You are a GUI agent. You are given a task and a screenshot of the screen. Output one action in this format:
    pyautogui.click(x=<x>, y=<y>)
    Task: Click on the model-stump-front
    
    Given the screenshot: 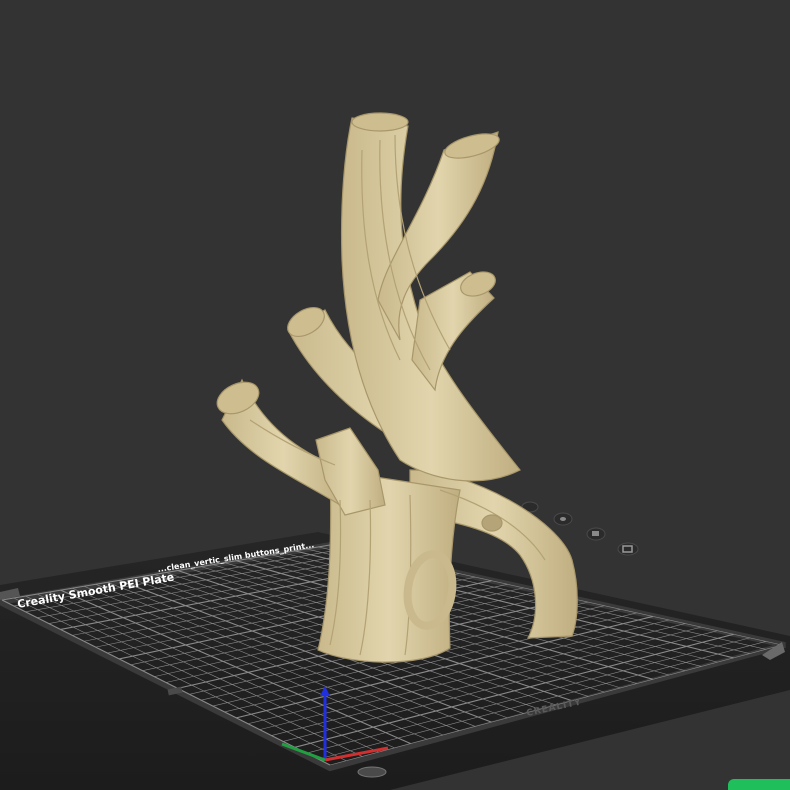 What is the action you would take?
    pyautogui.click(x=350, y=471)
    